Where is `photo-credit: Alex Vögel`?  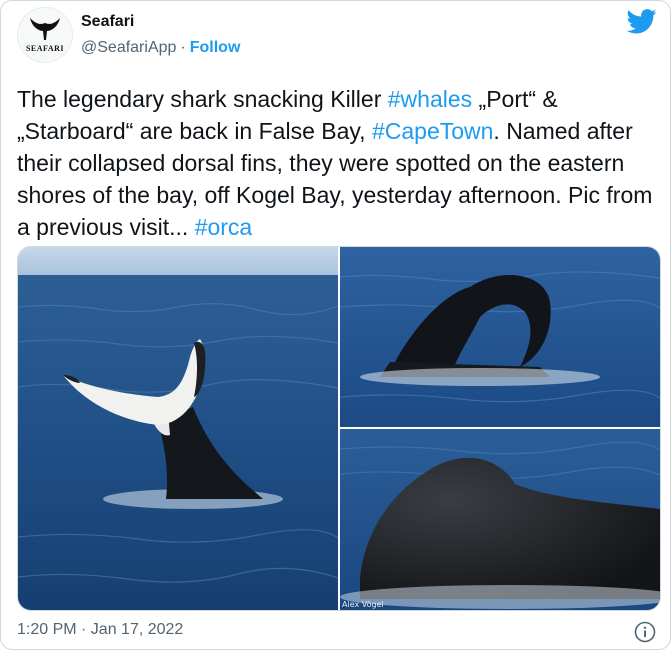 photo-credit: Alex Vögel is located at coordinates (363, 604).